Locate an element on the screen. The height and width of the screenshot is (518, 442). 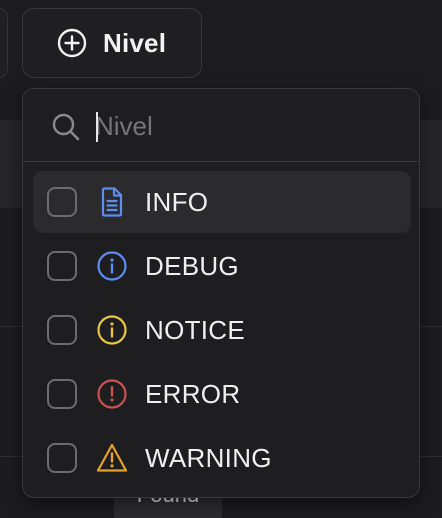
level-label: DEBUG is located at coordinates (192, 266).